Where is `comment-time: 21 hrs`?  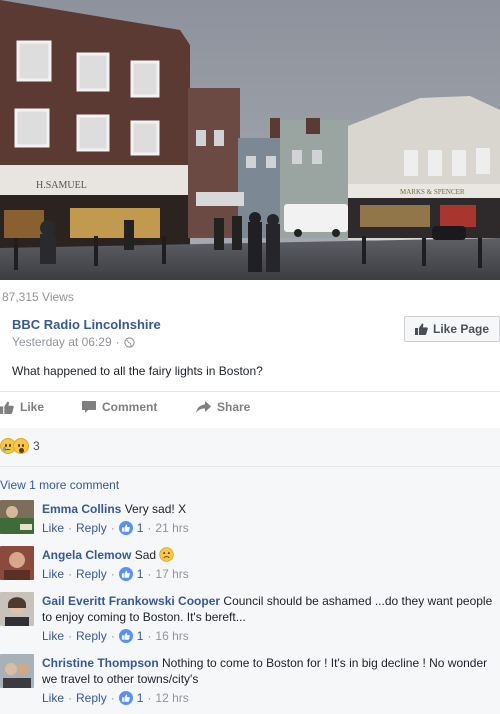 comment-time: 21 hrs is located at coordinates (171, 528).